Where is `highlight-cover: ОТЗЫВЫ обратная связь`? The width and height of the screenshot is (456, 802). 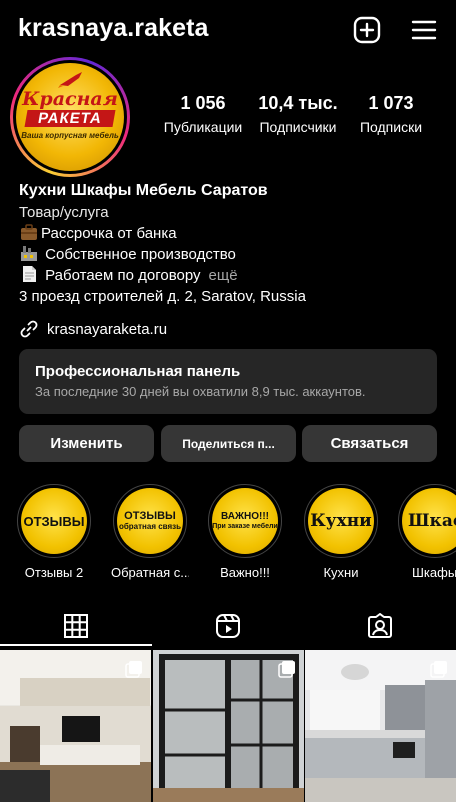
highlight-cover: ОТЗЫВЫ обратная связь is located at coordinates (150, 521).